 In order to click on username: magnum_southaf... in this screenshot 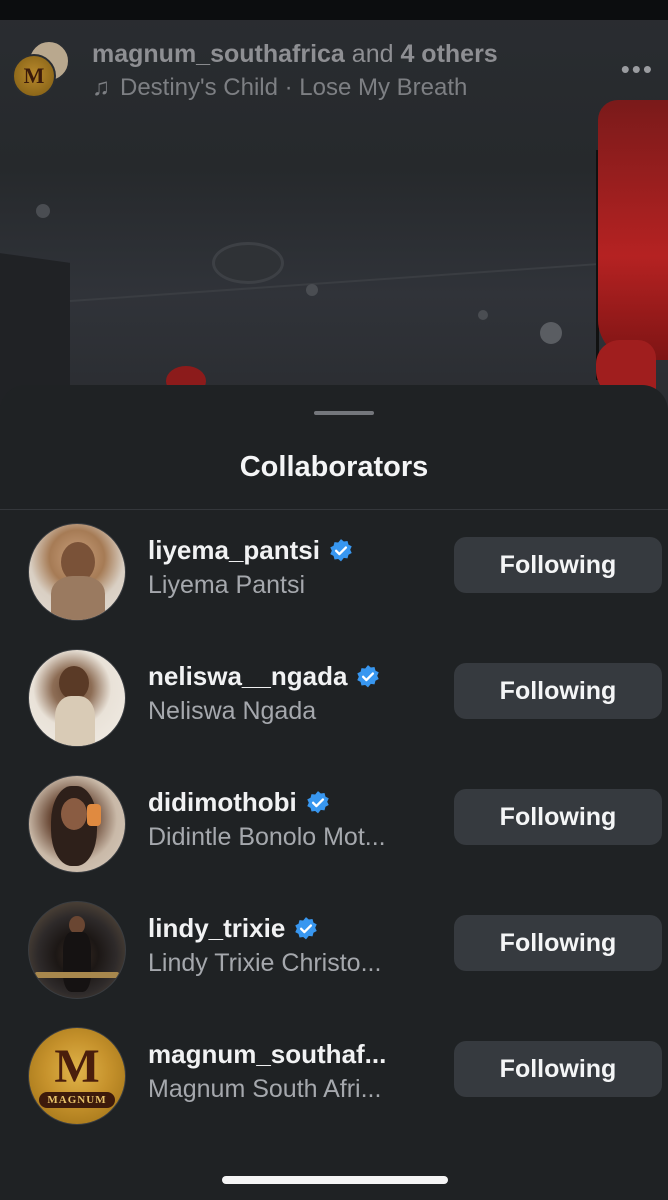, I will do `click(267, 1054)`.